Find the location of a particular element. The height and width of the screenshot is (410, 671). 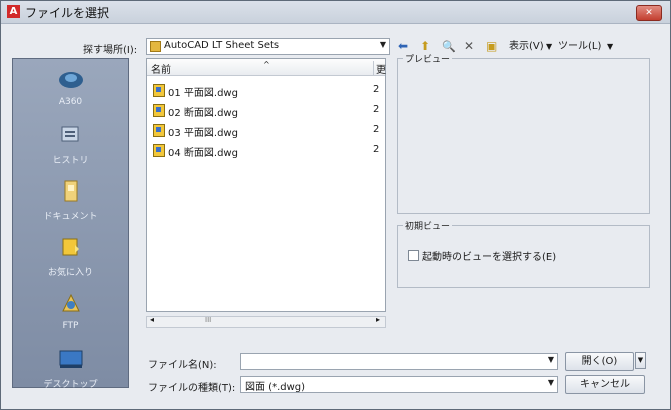

file-name: 03 平面図.dwg is located at coordinates (203, 133).